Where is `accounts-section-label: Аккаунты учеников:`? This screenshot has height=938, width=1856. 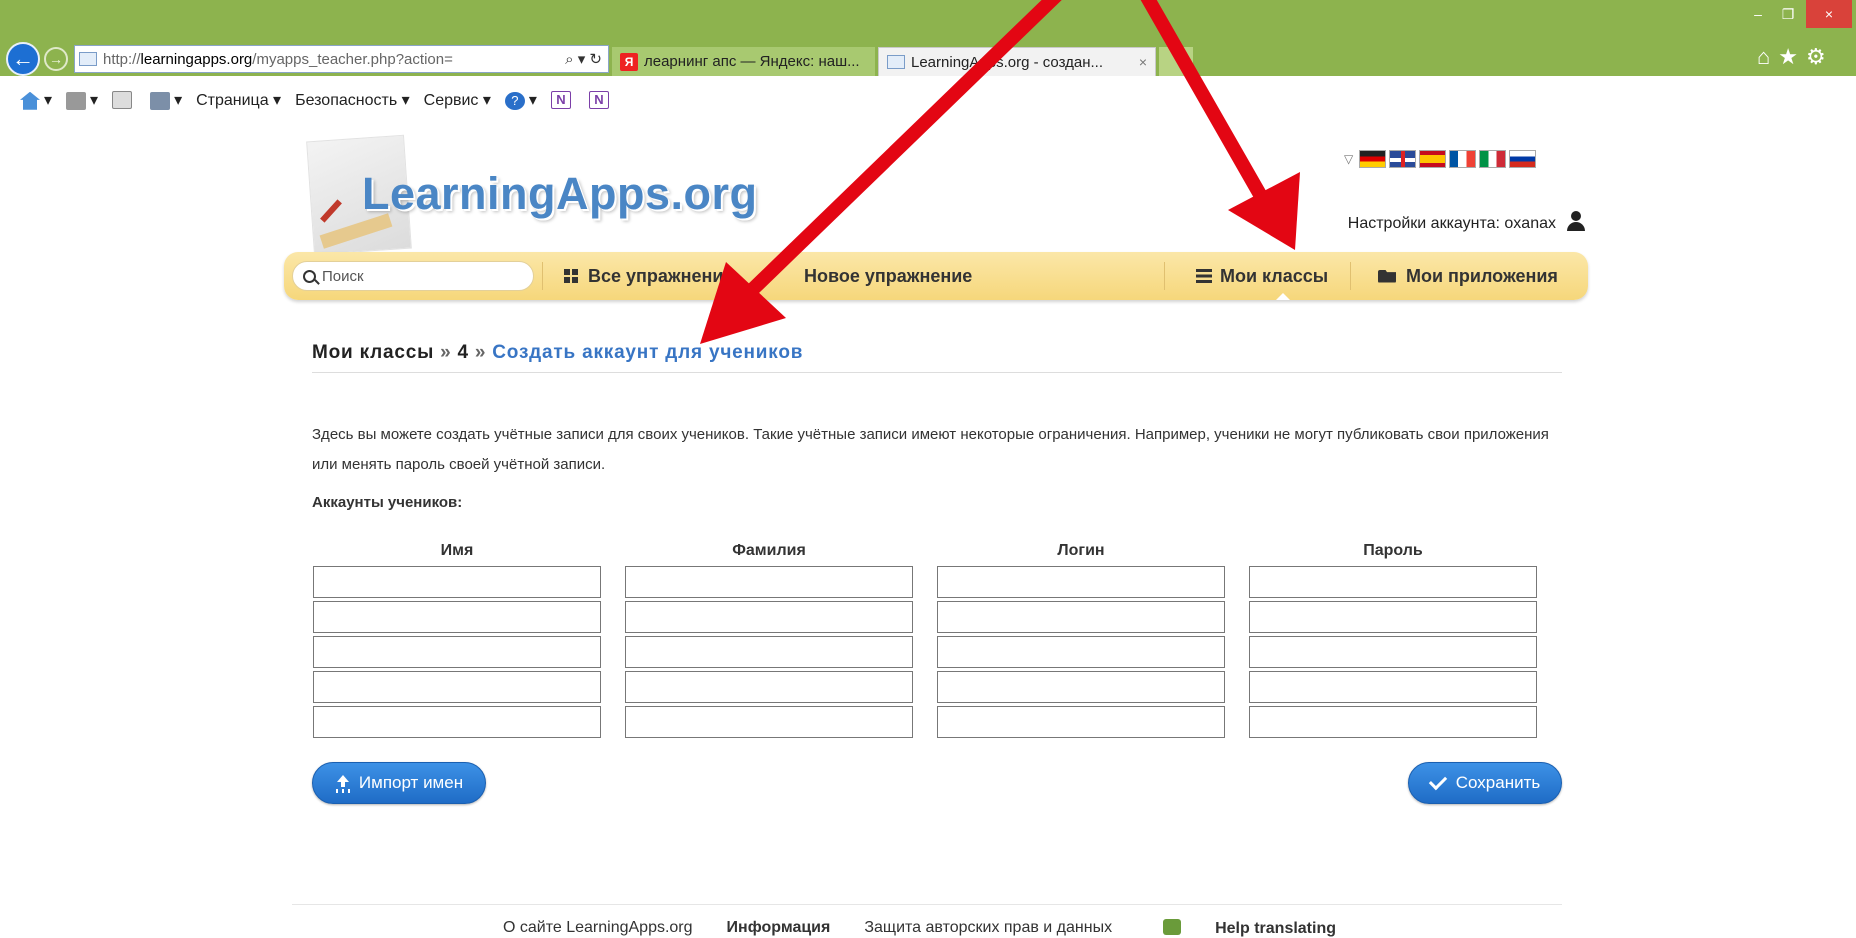 accounts-section-label: Аккаунты учеников: is located at coordinates (387, 502).